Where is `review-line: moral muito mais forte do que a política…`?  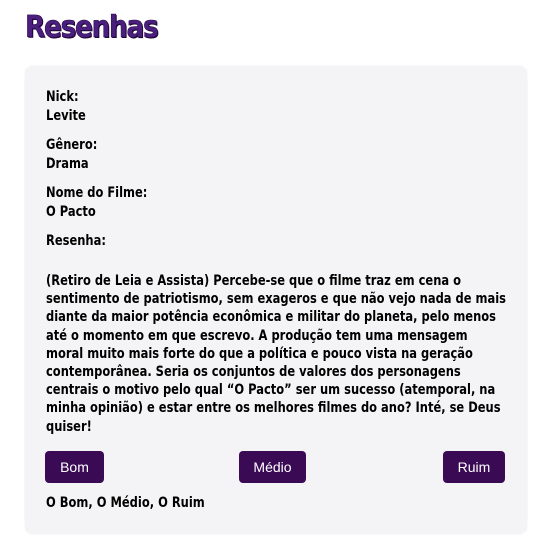
review-line: moral muito mais forte do que a política… is located at coordinates (259, 353).